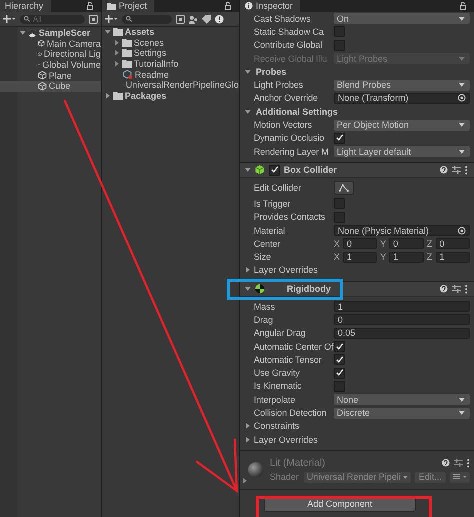  I want to click on hierarchy-item: Plane, so click(50, 75).